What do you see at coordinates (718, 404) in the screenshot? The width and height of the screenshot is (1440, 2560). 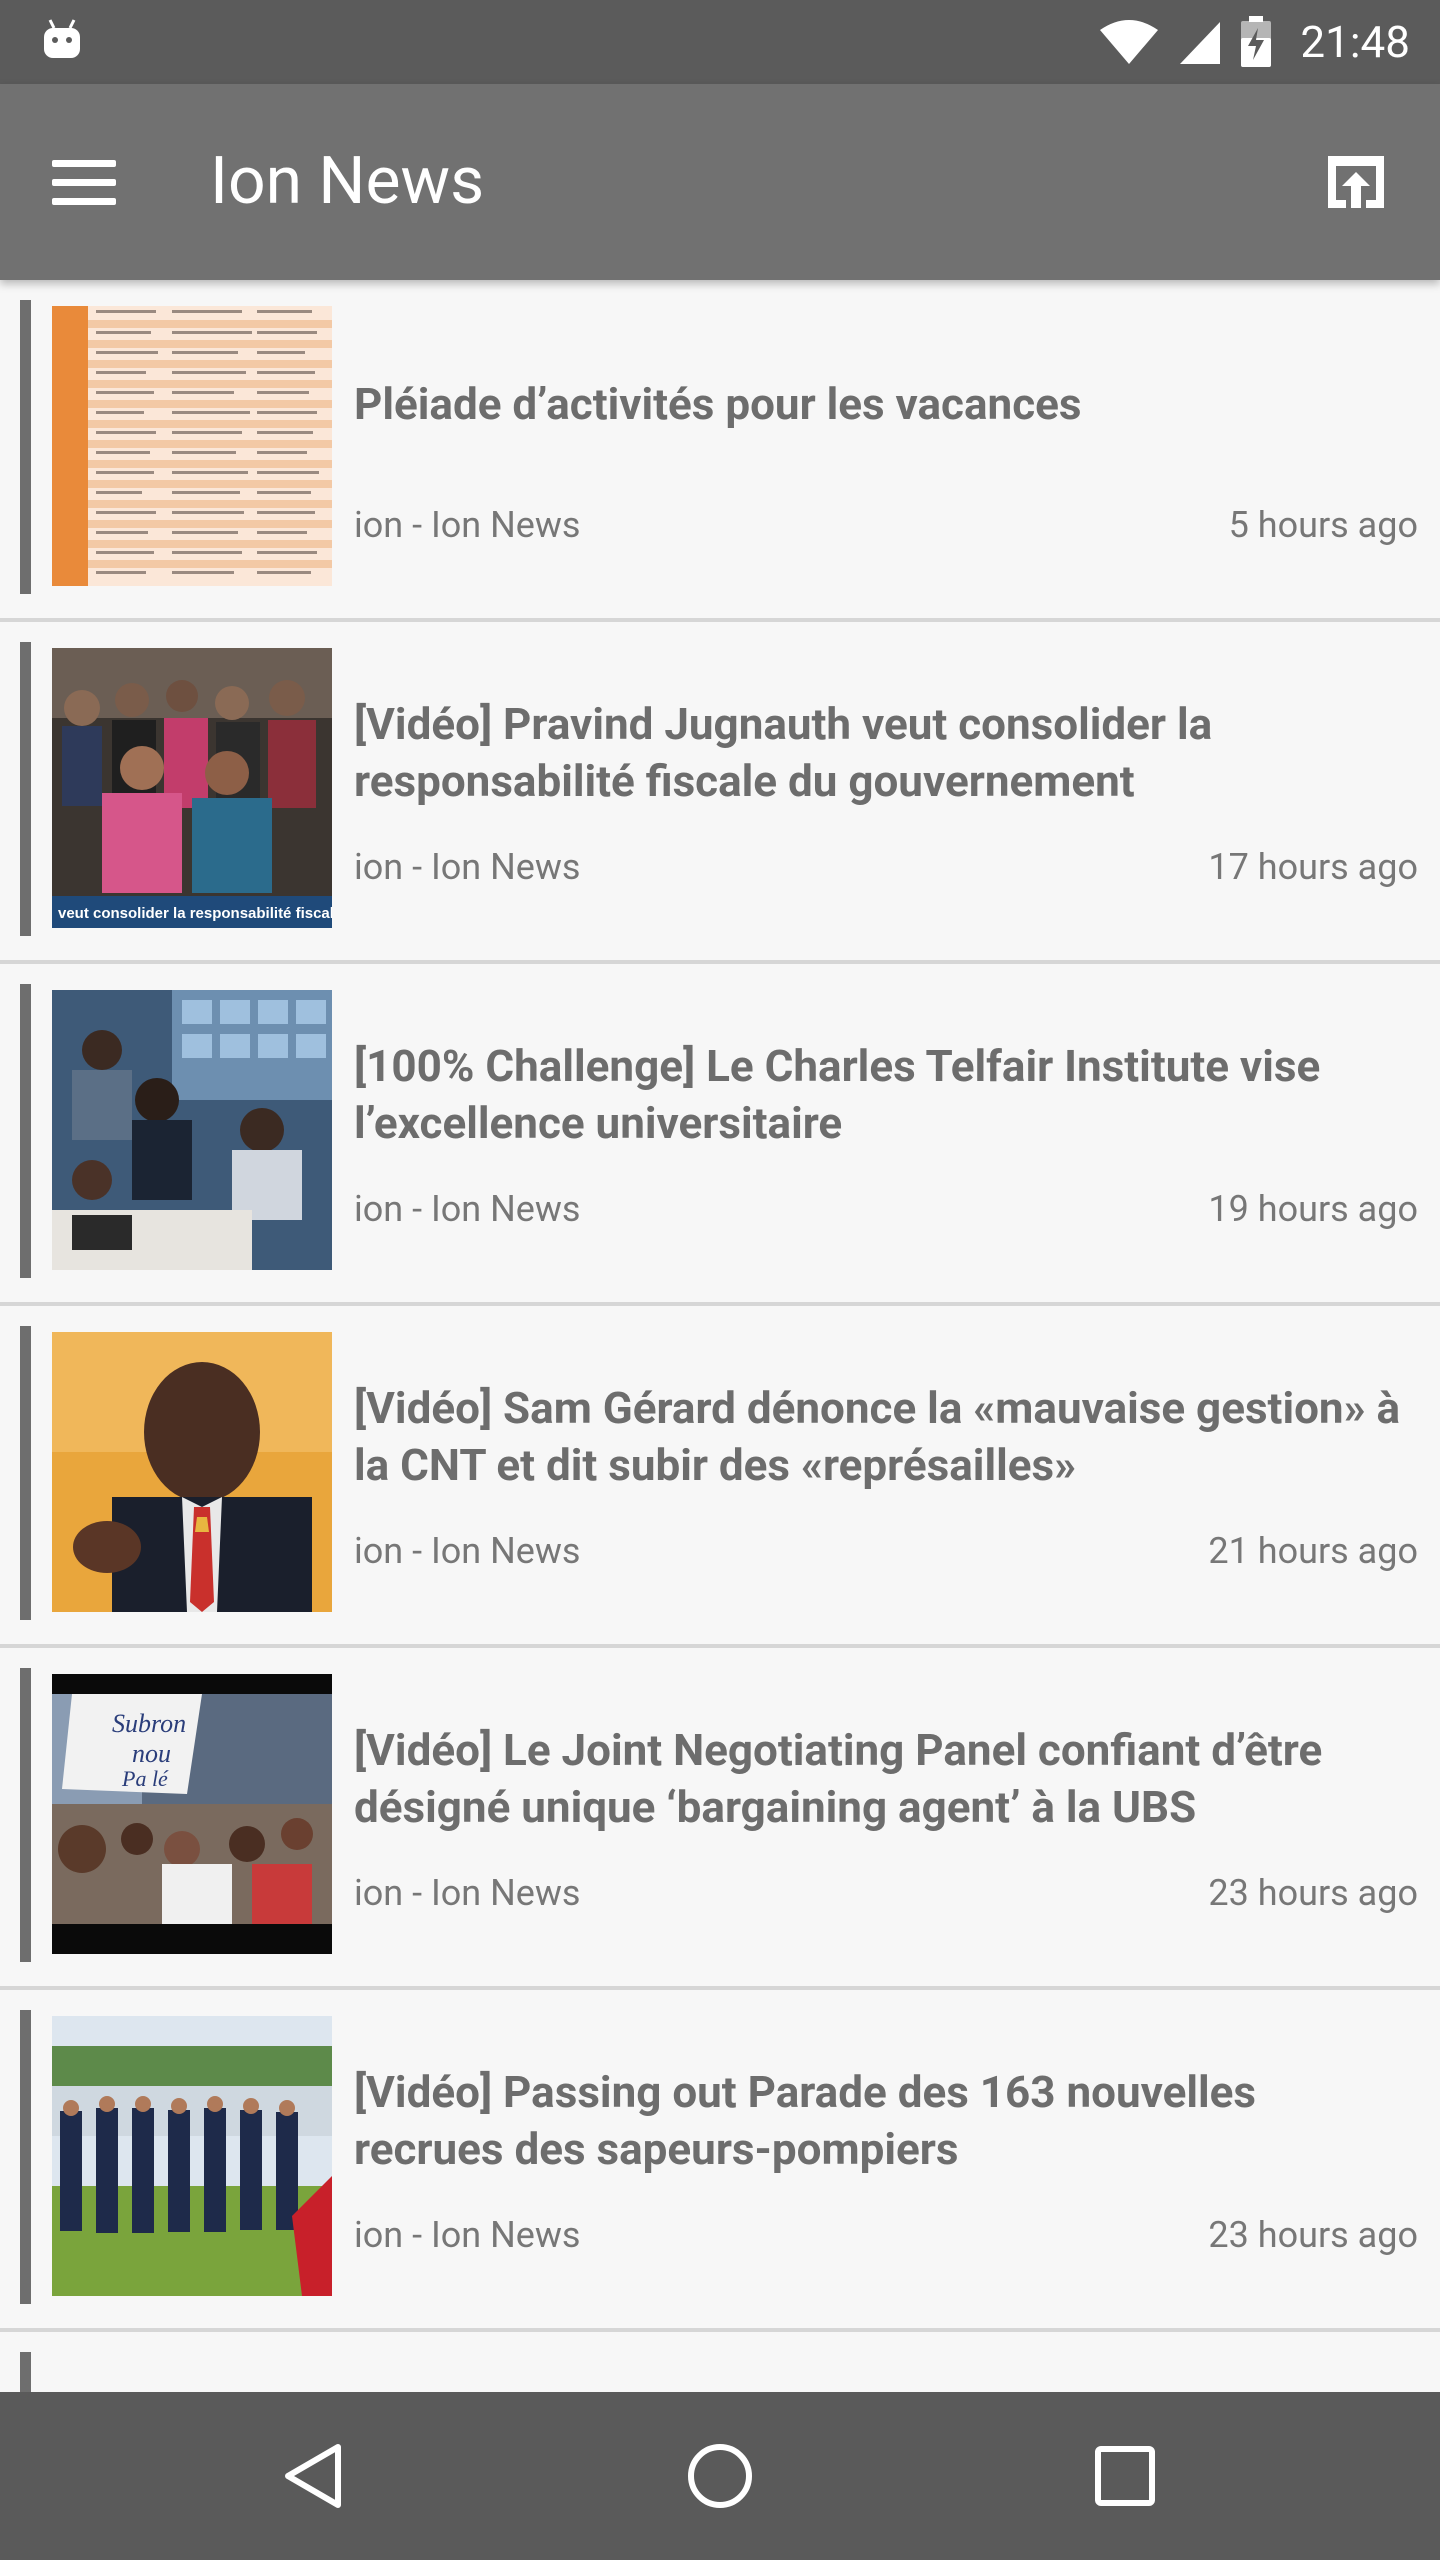 I see `article-title: Pléiade d’activités pour les vacances` at bounding box center [718, 404].